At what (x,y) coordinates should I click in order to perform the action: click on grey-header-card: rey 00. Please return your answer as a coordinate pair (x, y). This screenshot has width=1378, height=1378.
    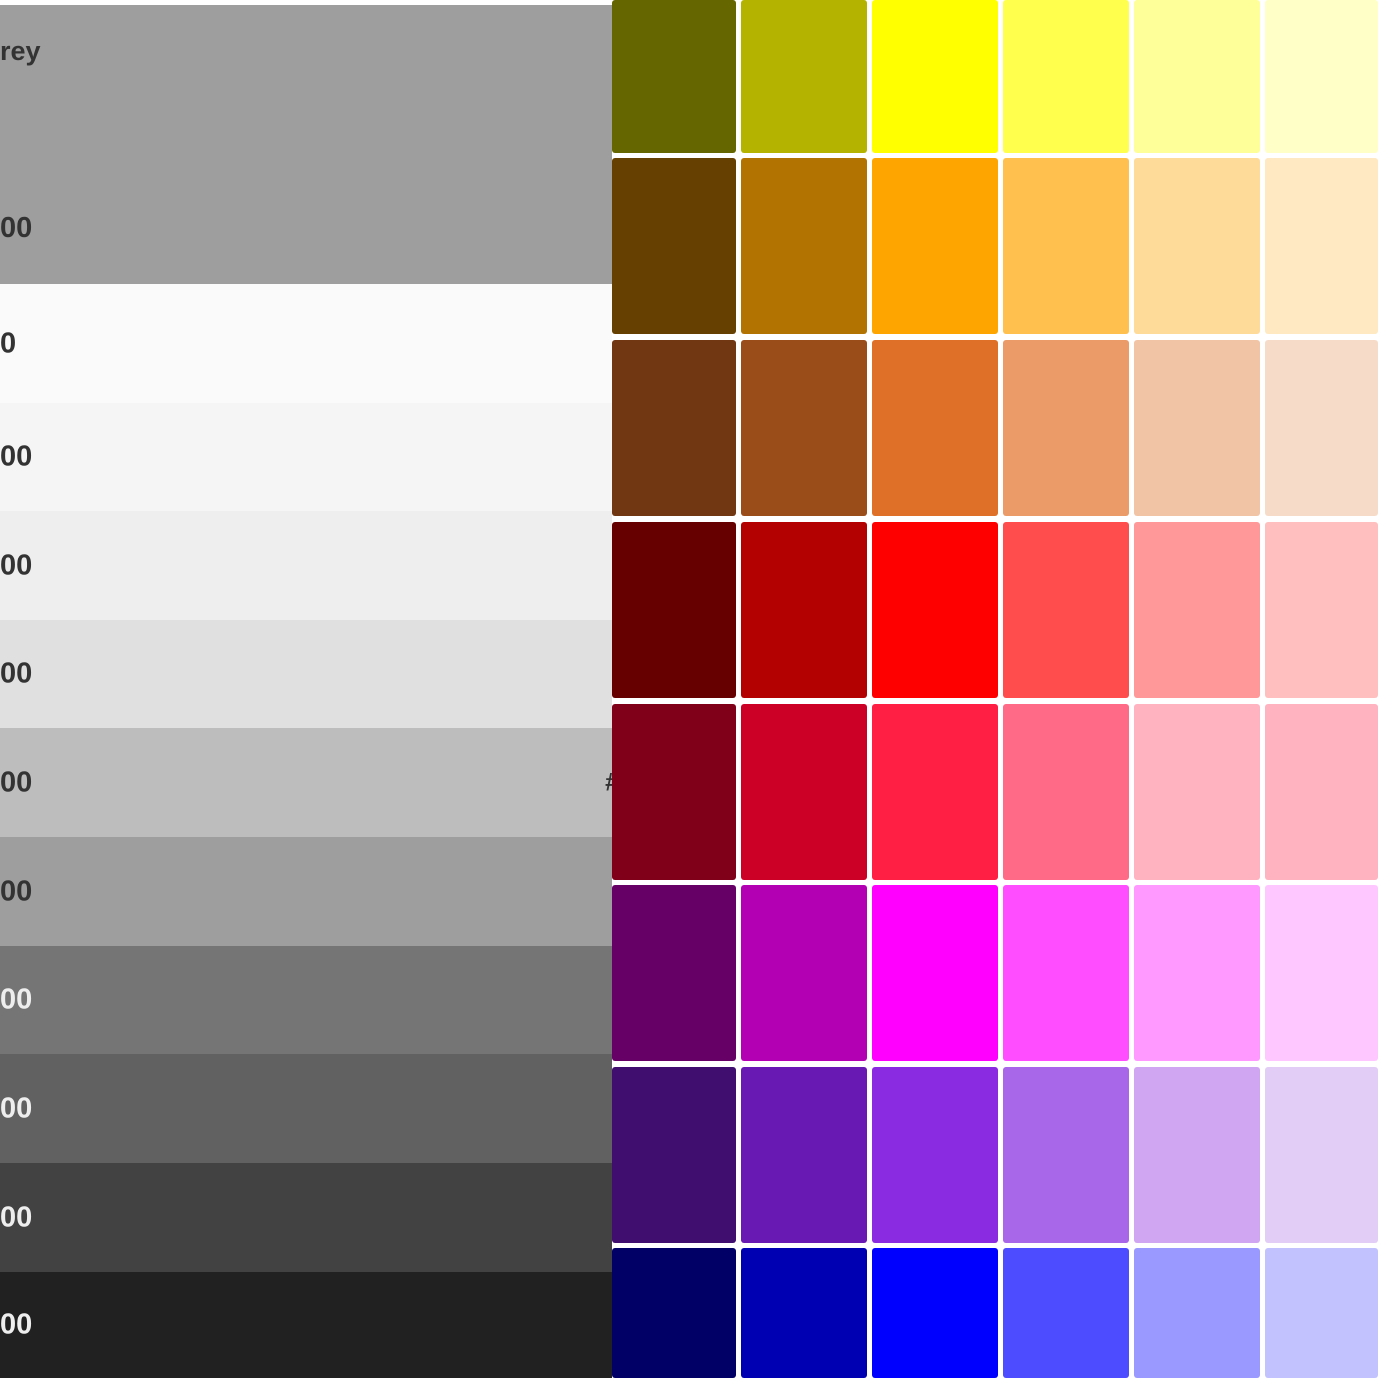
    Looking at the image, I should click on (306, 144).